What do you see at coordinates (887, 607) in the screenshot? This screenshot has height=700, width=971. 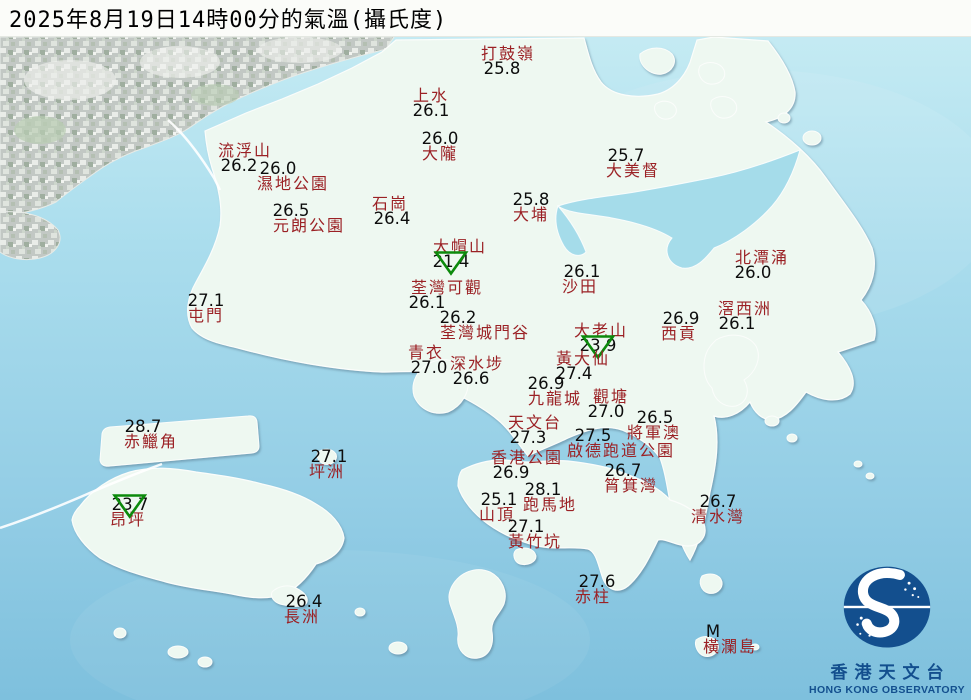 I see `hko-logo-icon` at bounding box center [887, 607].